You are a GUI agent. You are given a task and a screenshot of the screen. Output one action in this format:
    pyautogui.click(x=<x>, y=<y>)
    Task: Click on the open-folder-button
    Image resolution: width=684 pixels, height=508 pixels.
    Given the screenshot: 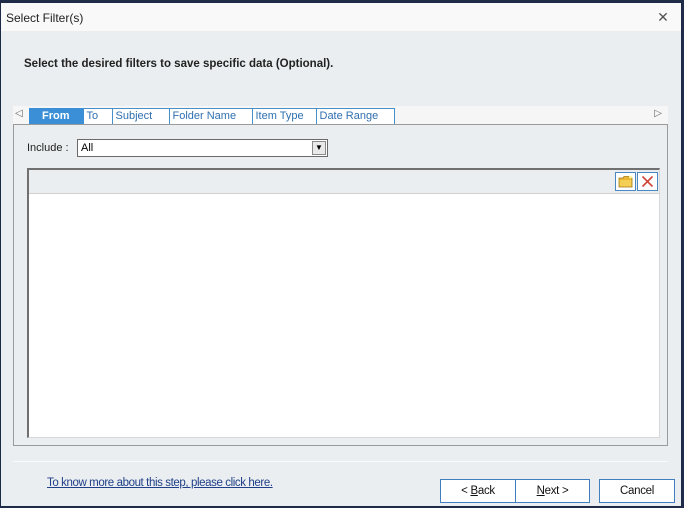 What is the action you would take?
    pyautogui.click(x=625, y=181)
    